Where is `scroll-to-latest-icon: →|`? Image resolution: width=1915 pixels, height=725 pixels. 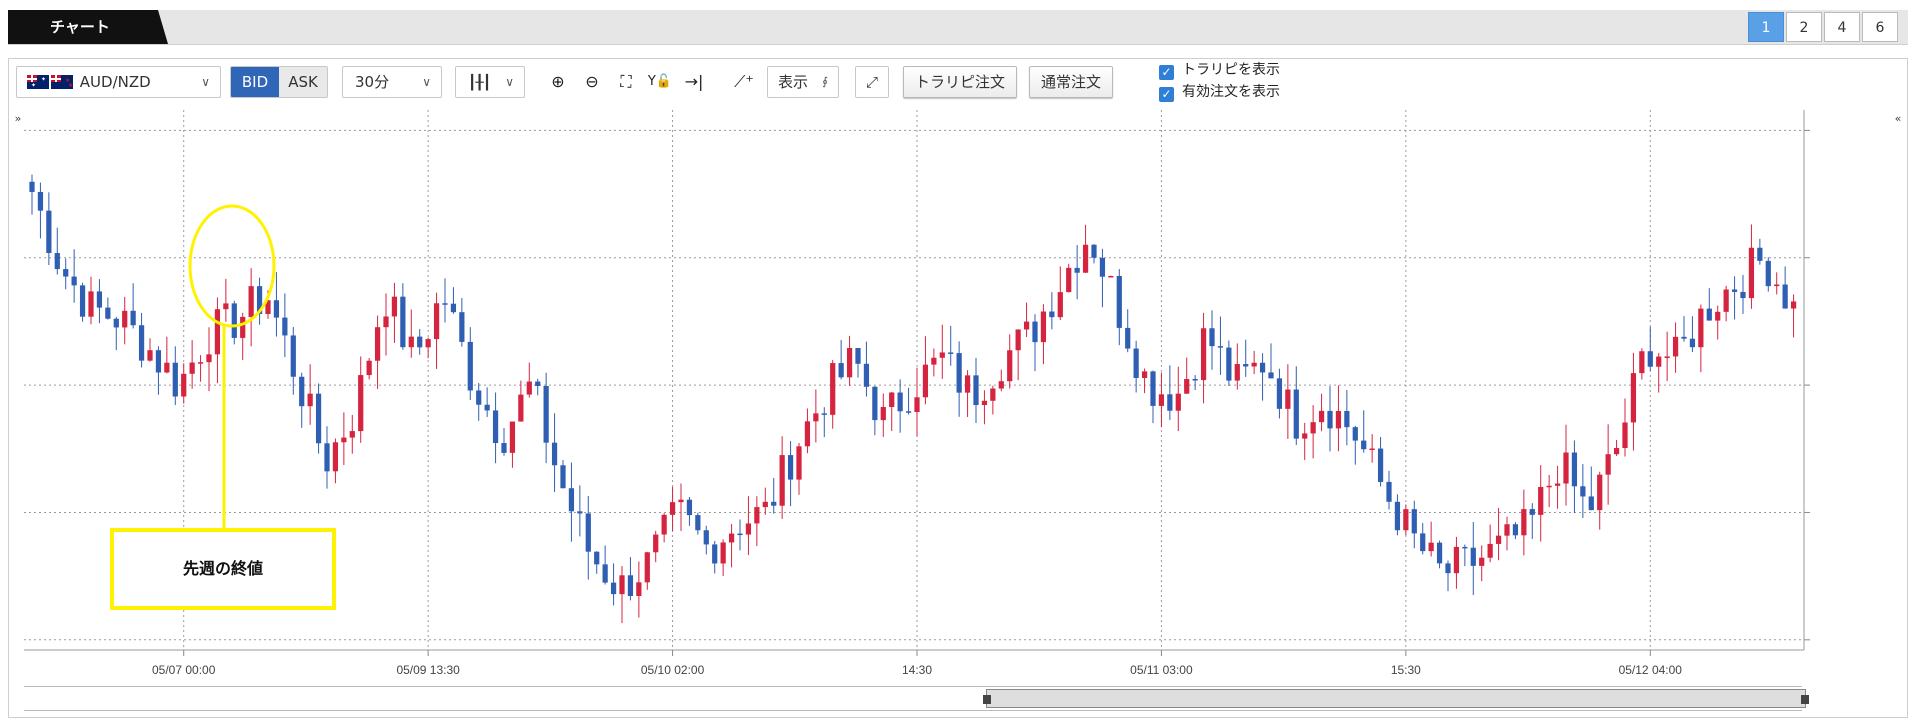
scroll-to-latest-icon: →| is located at coordinates (694, 82).